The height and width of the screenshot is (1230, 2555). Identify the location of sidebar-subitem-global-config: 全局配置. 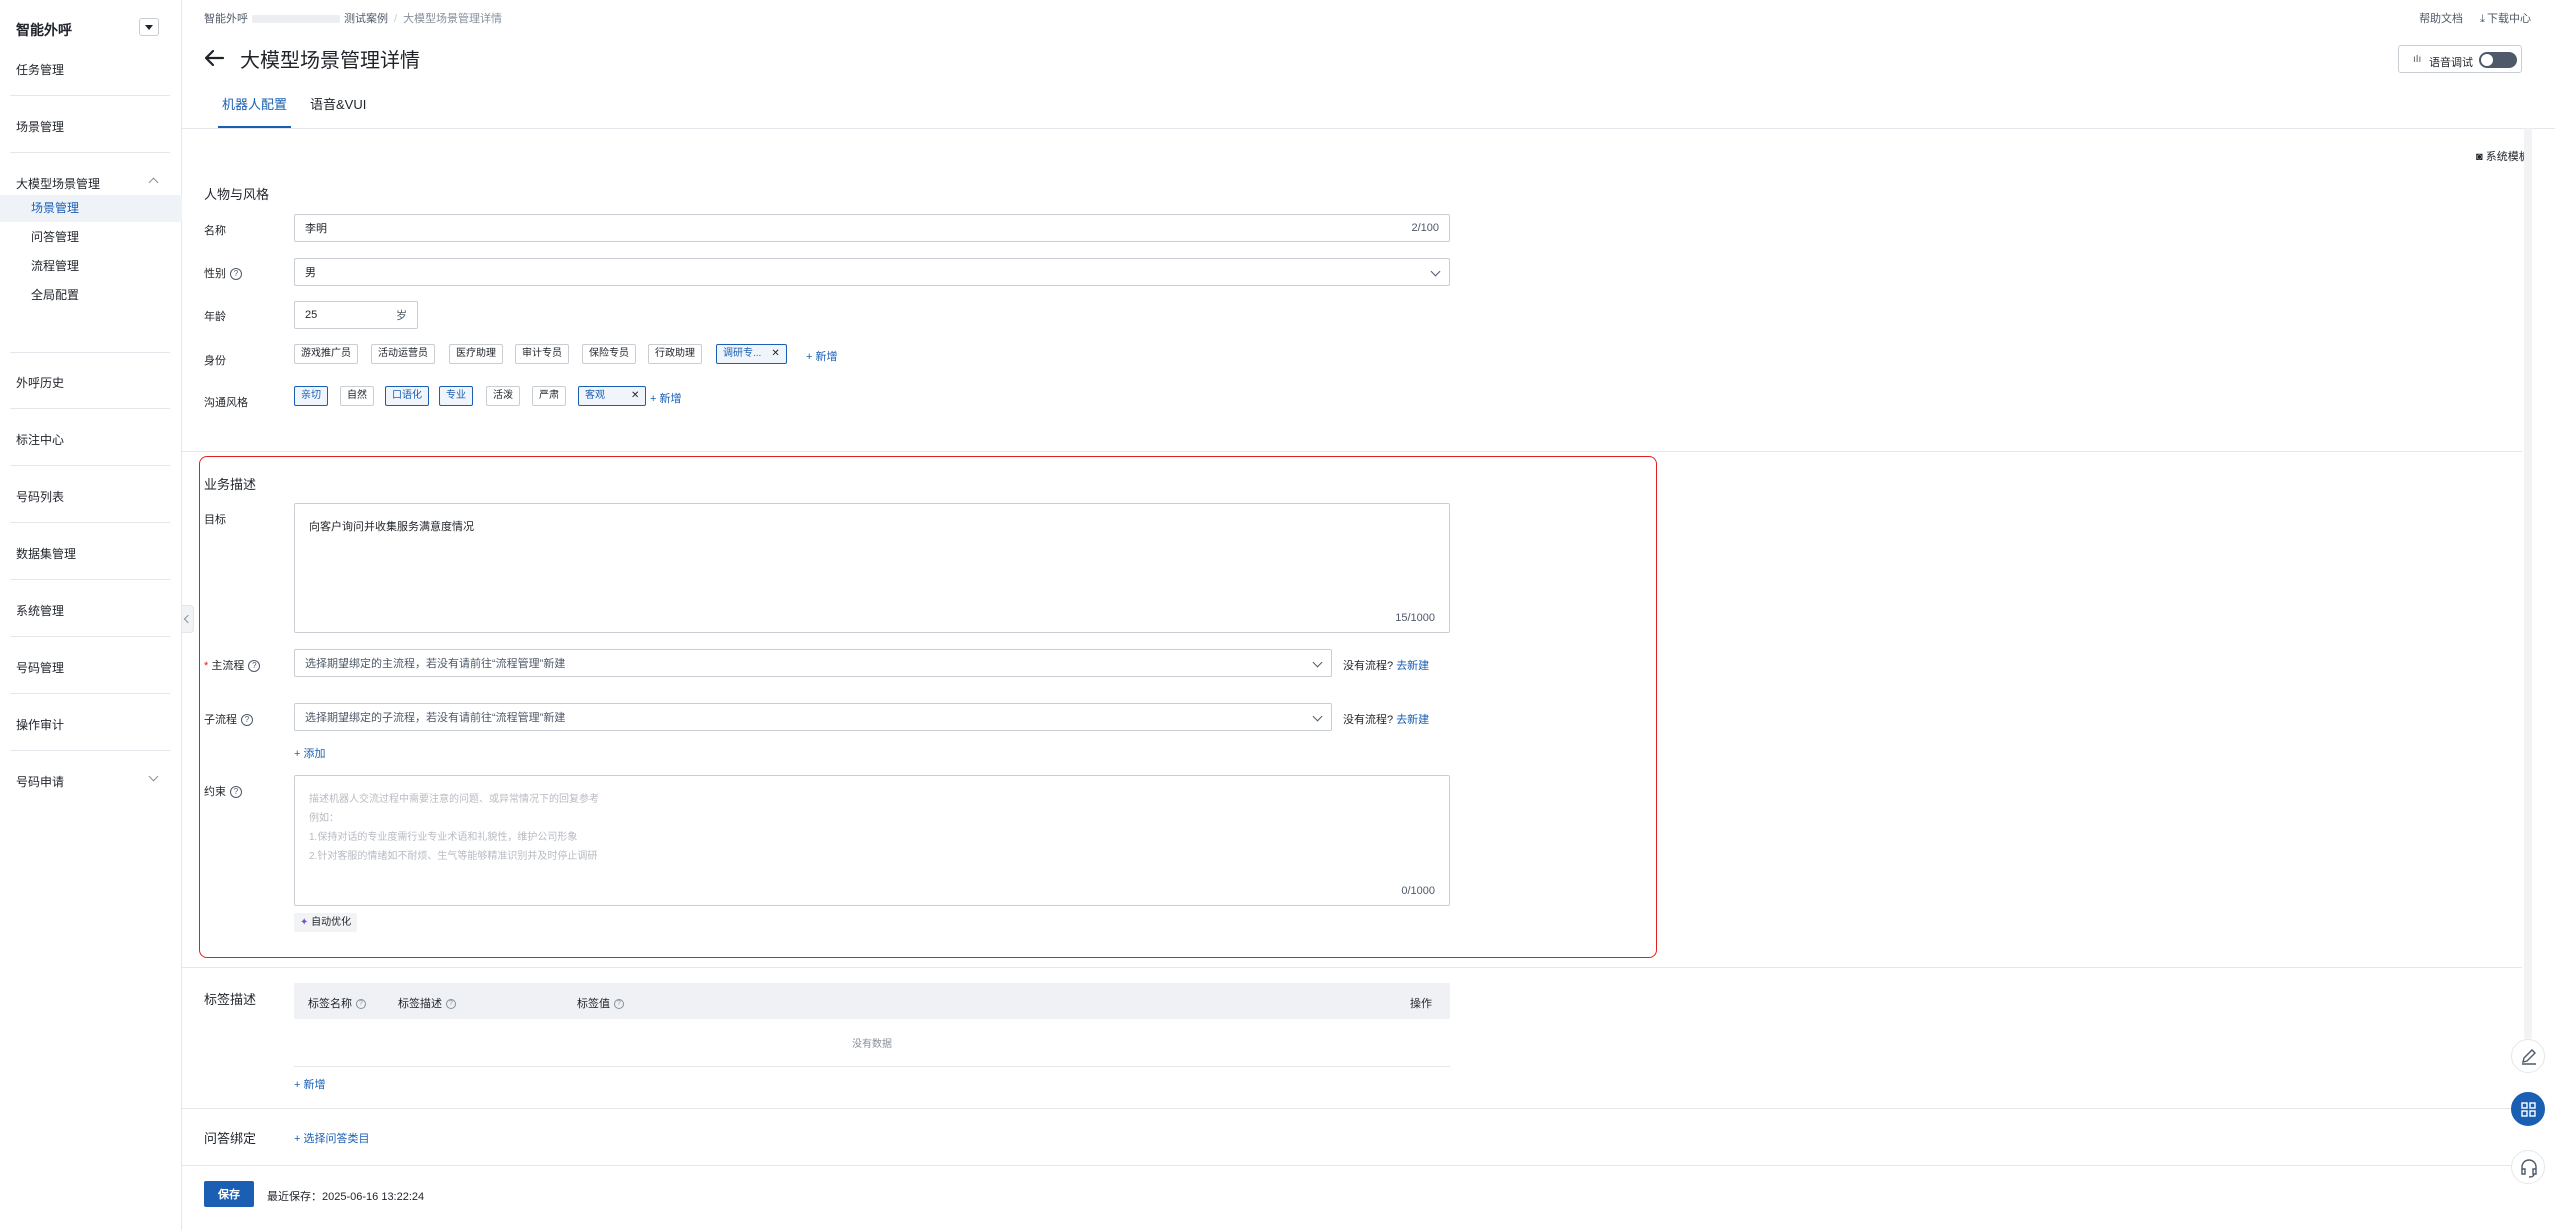
(91, 295).